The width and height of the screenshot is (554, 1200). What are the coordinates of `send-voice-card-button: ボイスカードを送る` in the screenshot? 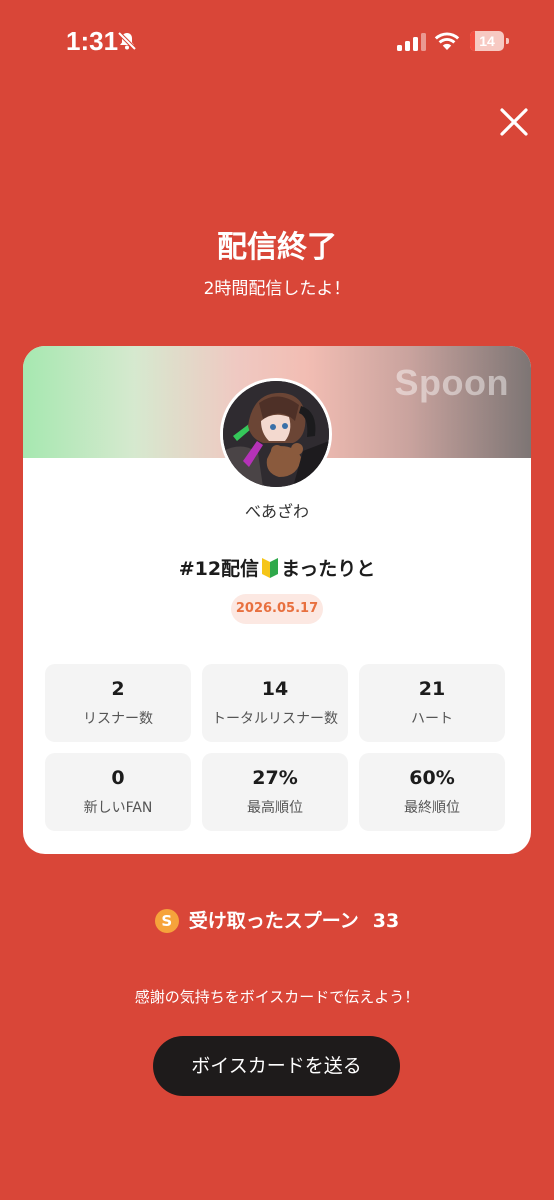 It's located at (276, 1066).